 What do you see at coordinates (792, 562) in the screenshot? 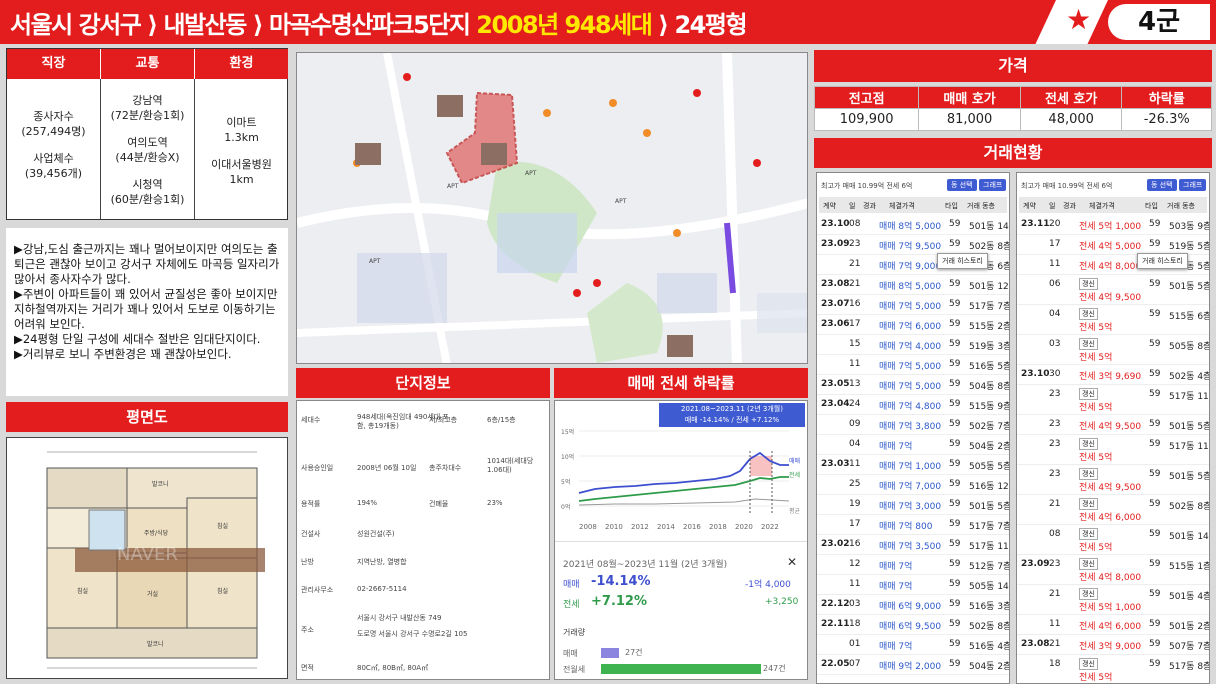
I see `close-icon: ✕` at bounding box center [792, 562].